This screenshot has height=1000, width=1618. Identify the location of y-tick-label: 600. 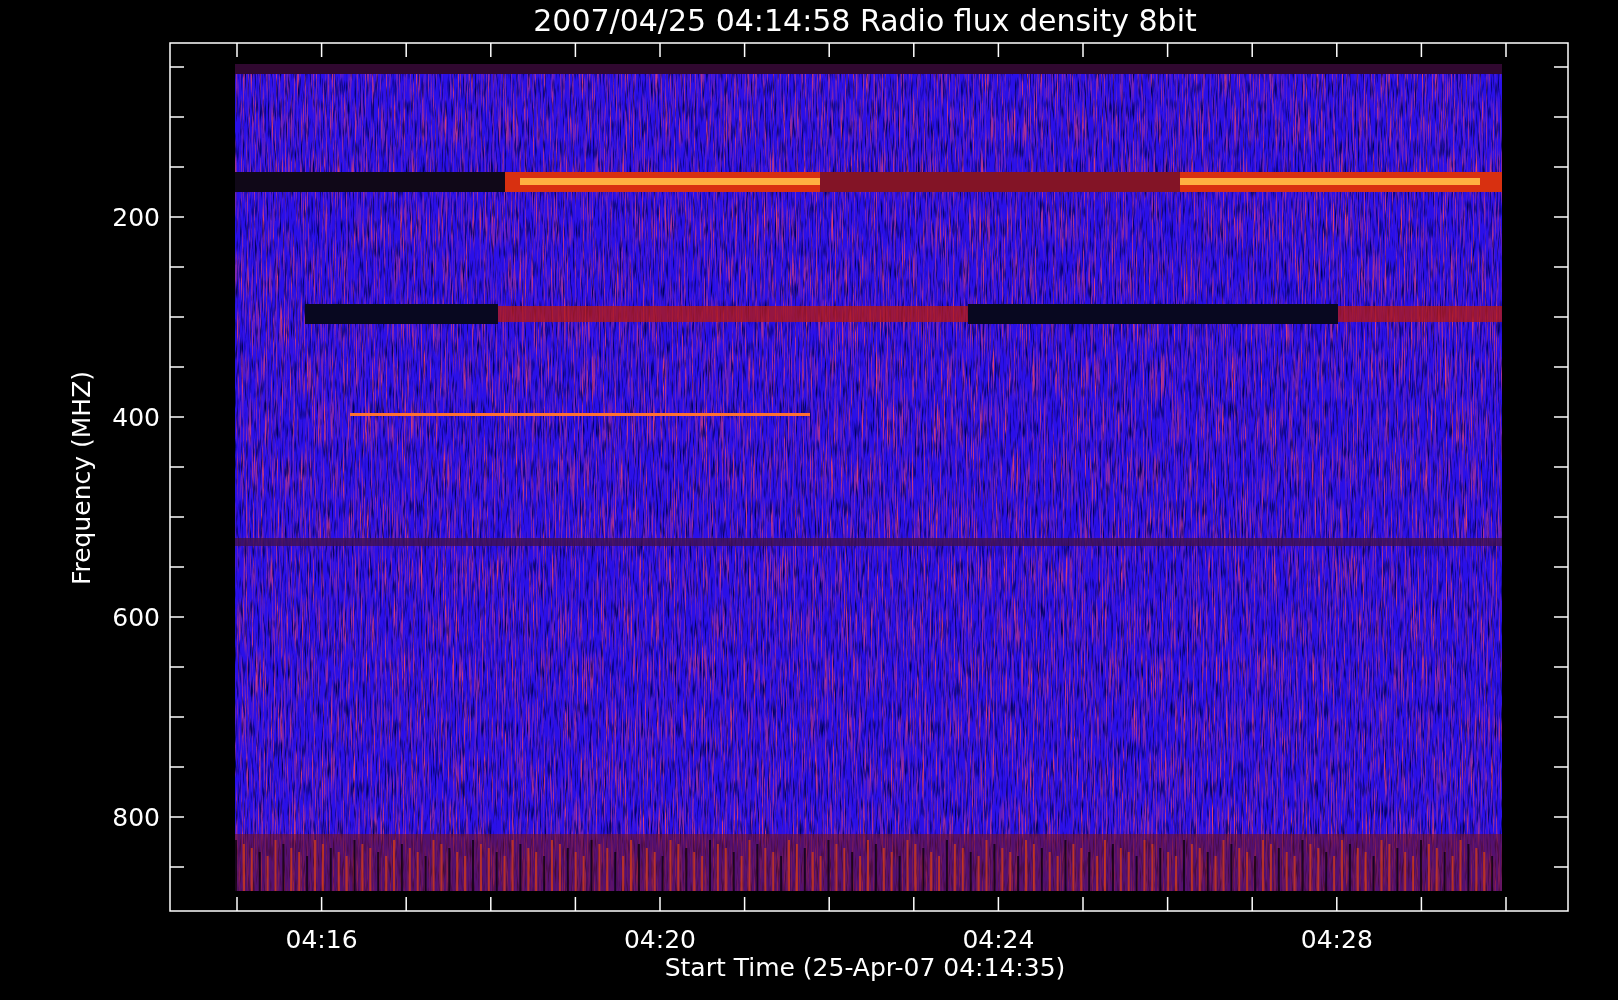
(136, 617).